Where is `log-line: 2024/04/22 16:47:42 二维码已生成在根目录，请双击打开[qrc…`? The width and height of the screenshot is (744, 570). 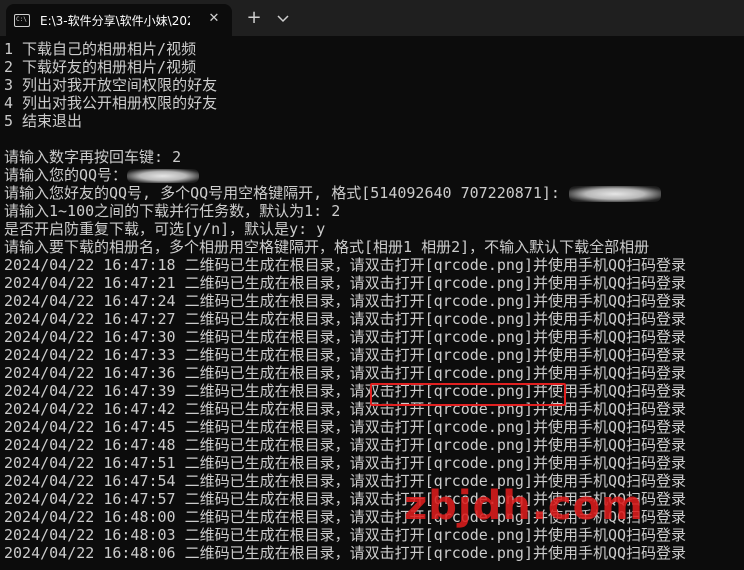
log-line: 2024/04/22 16:47:42 二维码已生成在根目录，请双击打开[qrc… is located at coordinates (374, 409).